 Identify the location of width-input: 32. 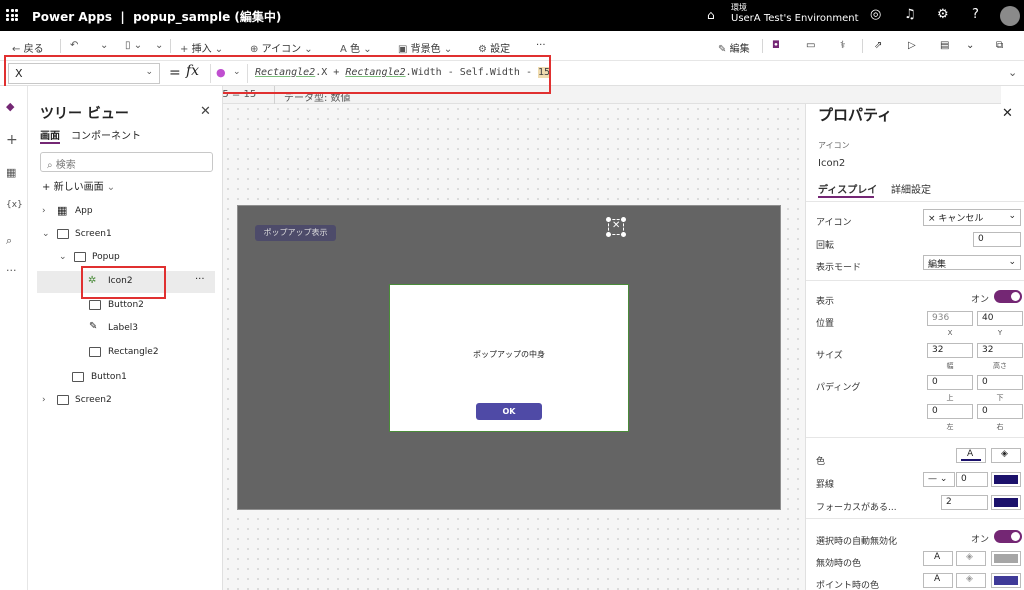
(950, 350).